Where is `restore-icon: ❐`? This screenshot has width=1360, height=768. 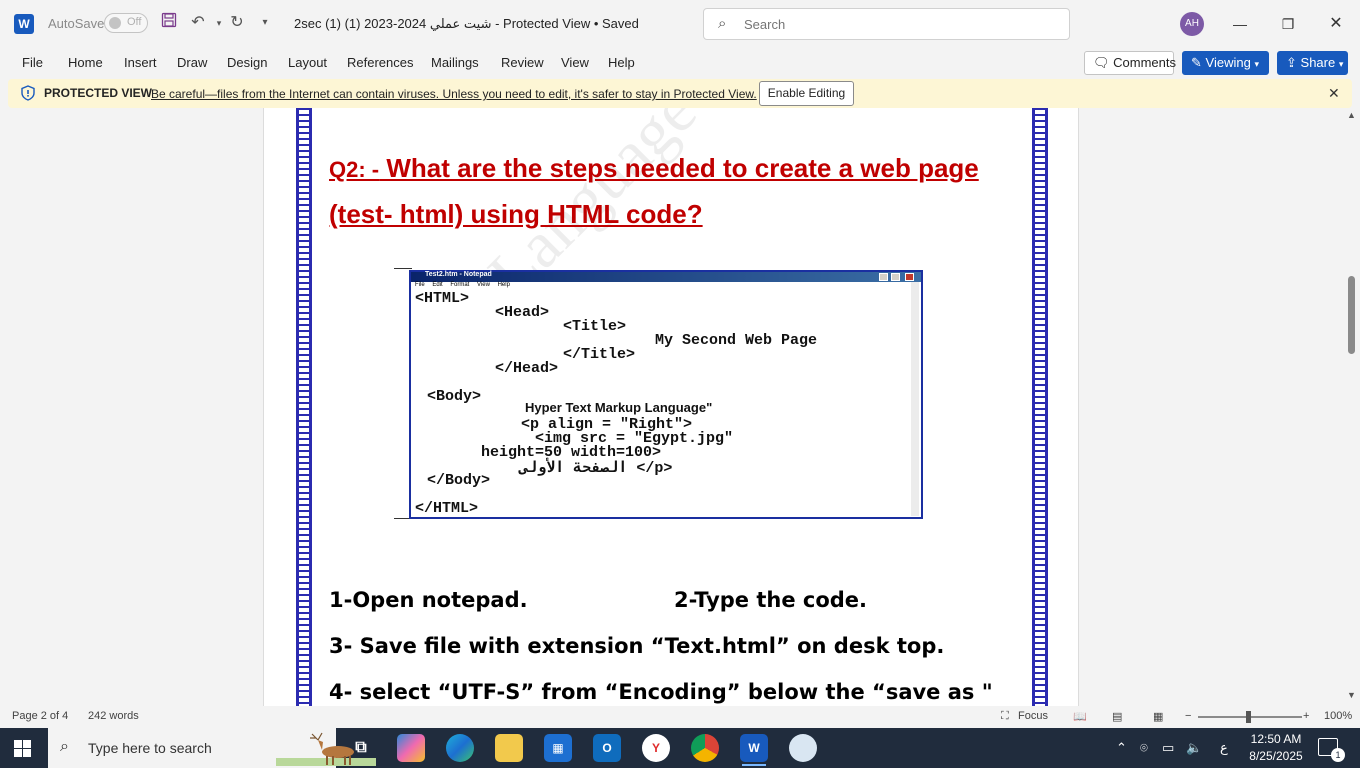 restore-icon: ❐ is located at coordinates (1288, 24).